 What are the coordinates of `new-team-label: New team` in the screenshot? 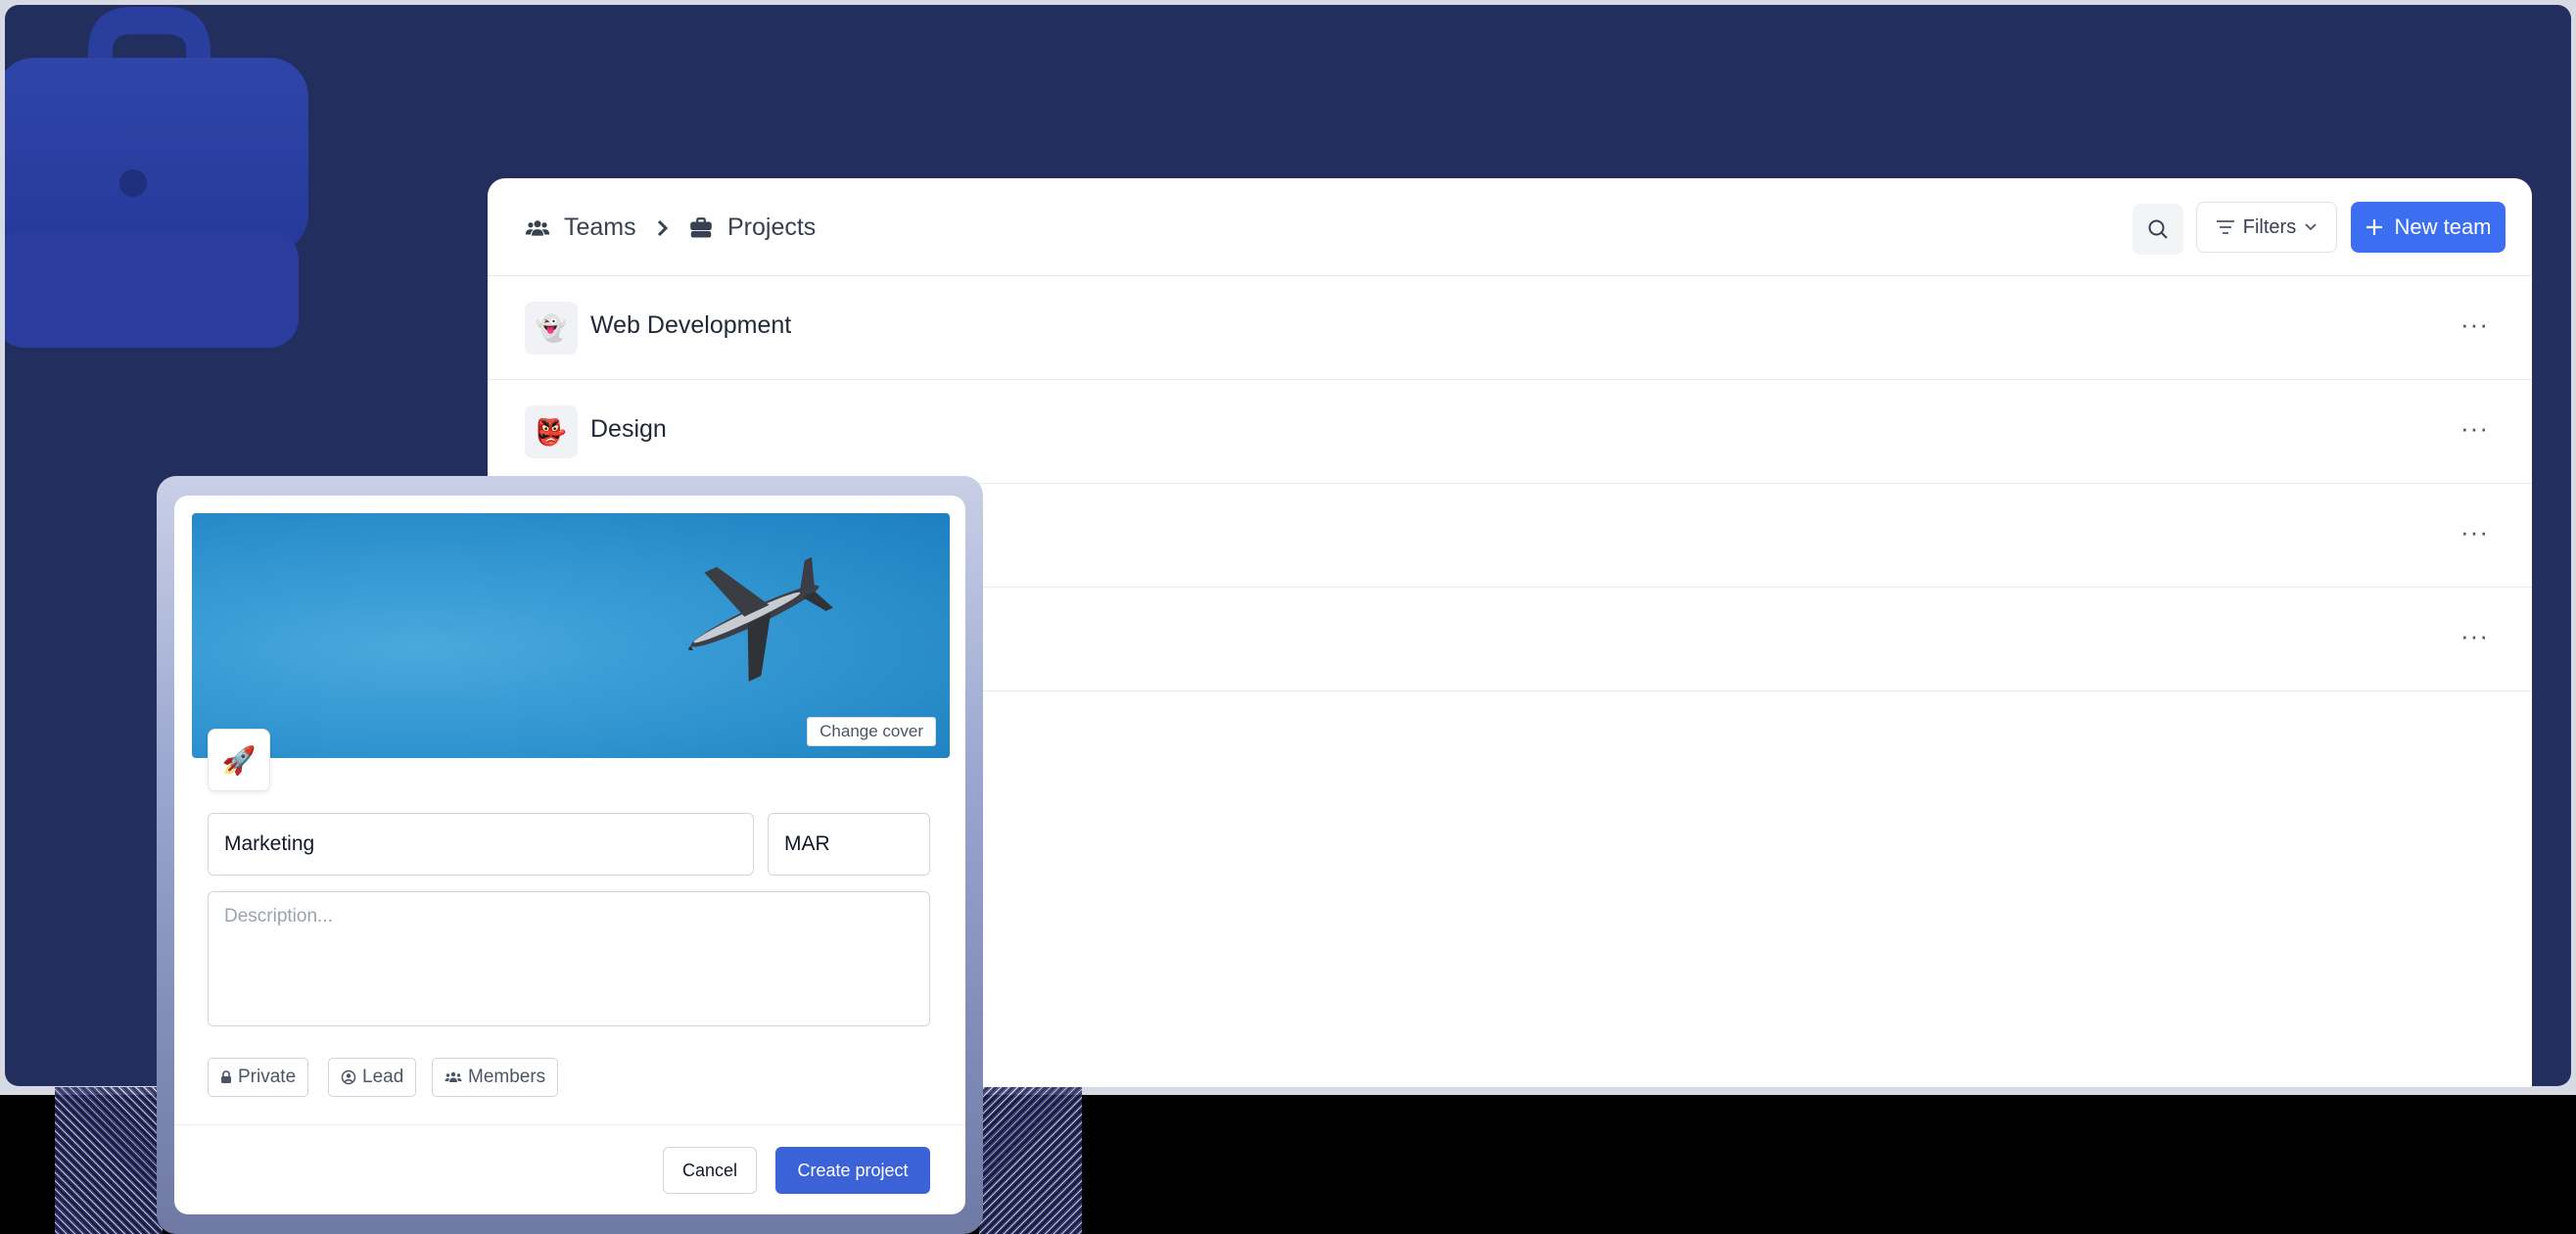 It's located at (2443, 226).